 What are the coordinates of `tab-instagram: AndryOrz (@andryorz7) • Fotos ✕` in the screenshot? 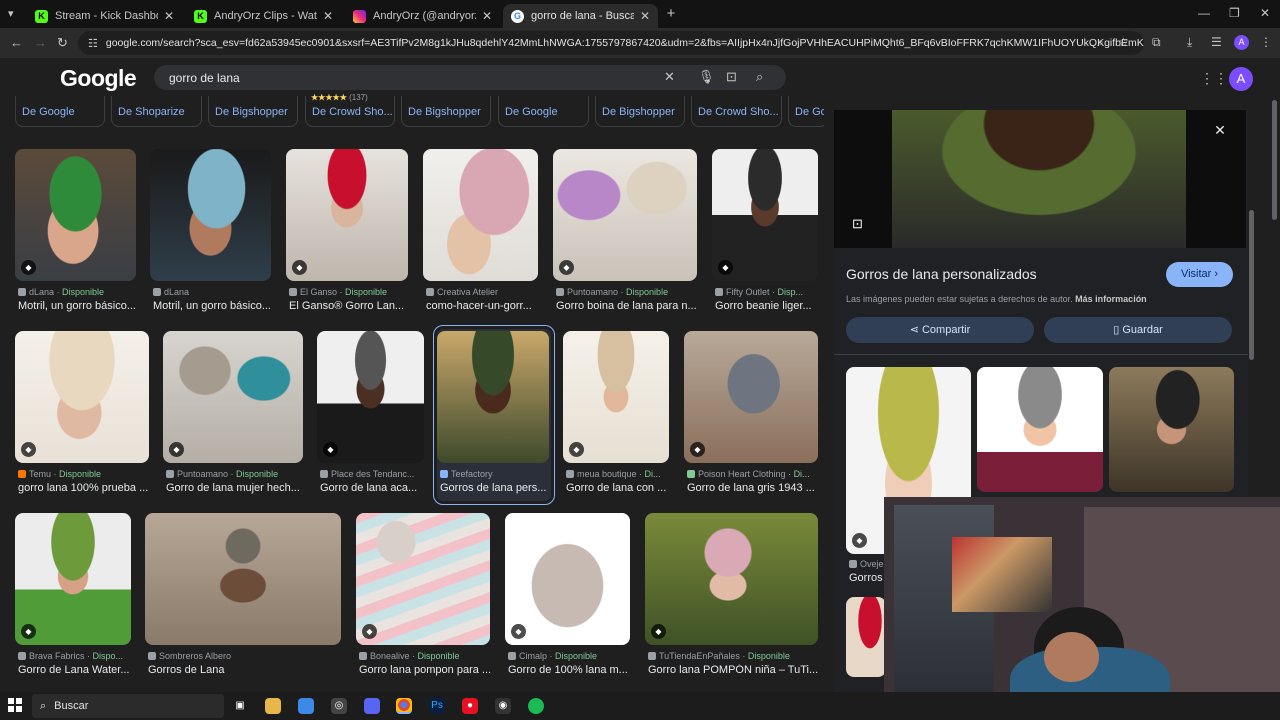 It's located at (422, 16).